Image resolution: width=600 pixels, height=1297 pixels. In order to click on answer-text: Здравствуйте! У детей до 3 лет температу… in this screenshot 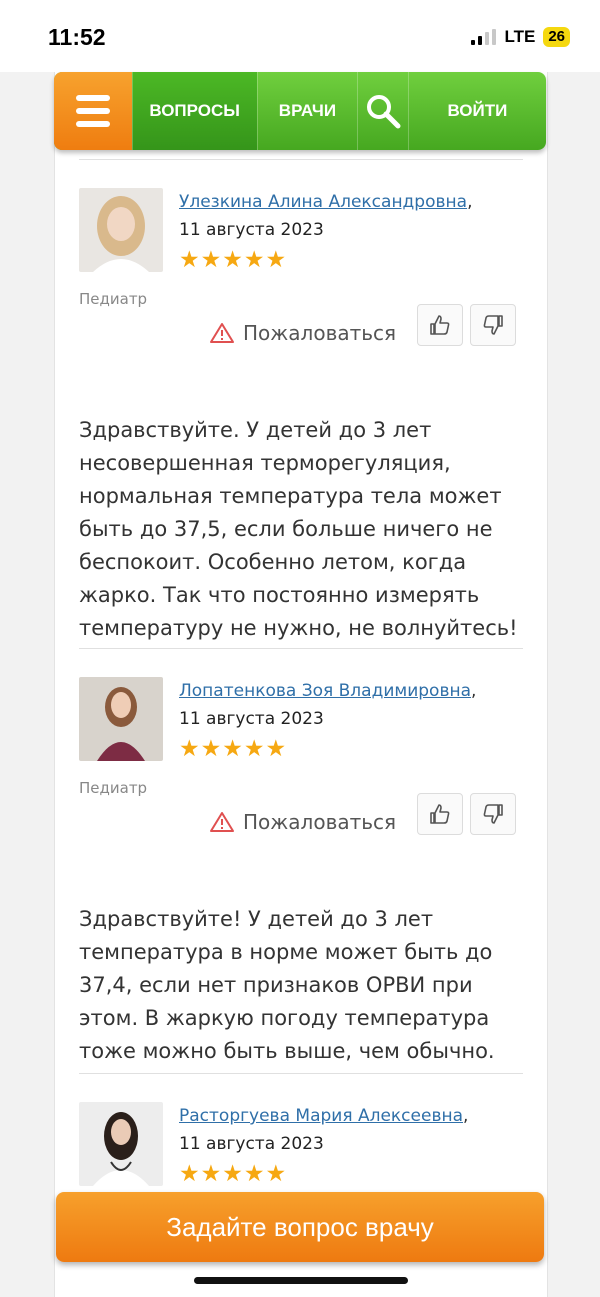, I will do `click(287, 985)`.